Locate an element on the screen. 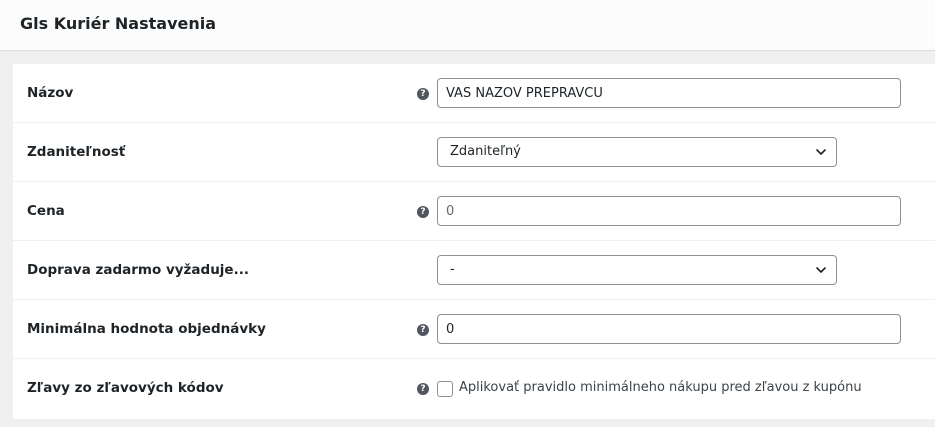 The image size is (935, 427). coupon-discounts-label: Zľavy zo zľavových kódov is located at coordinates (125, 388).